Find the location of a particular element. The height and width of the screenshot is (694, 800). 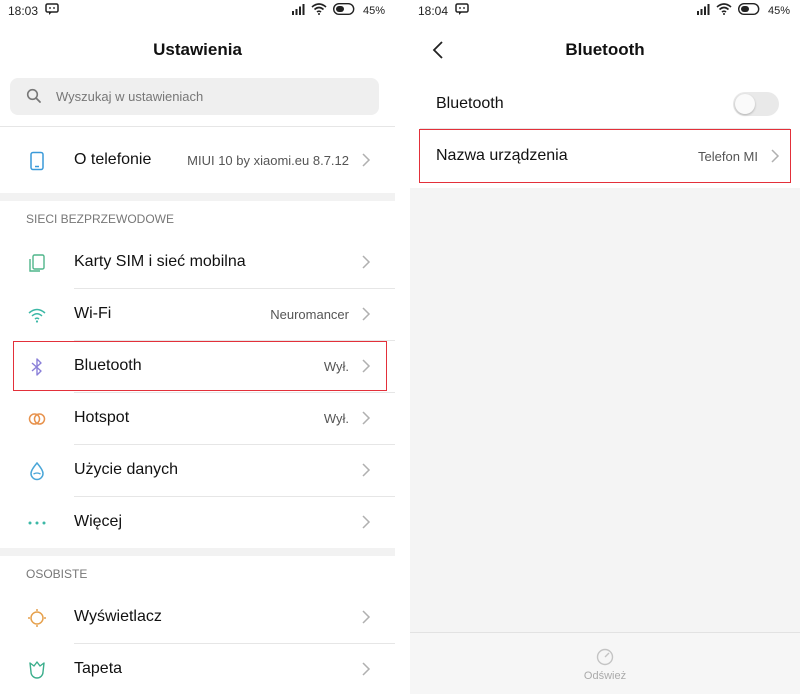

status-bar: 18:04 45% is located at coordinates (605, 39).